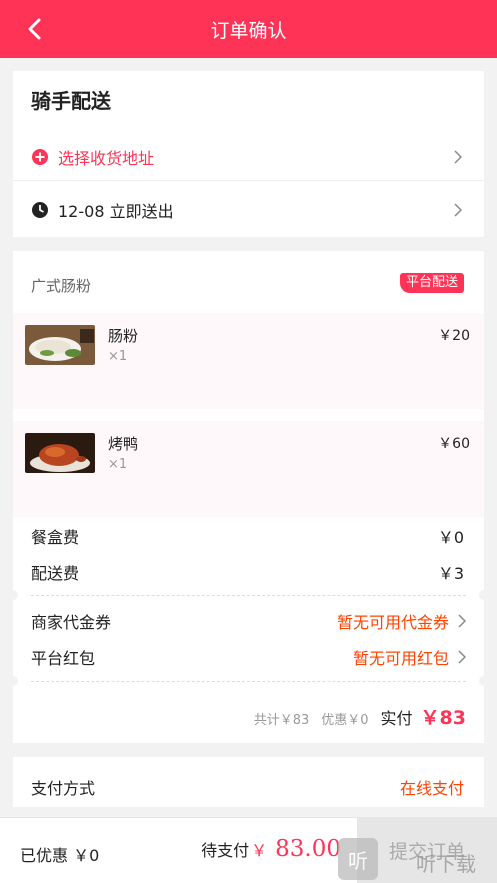 This screenshot has height=883, width=497. What do you see at coordinates (35, 29) in the screenshot?
I see `back-arrow-icon` at bounding box center [35, 29].